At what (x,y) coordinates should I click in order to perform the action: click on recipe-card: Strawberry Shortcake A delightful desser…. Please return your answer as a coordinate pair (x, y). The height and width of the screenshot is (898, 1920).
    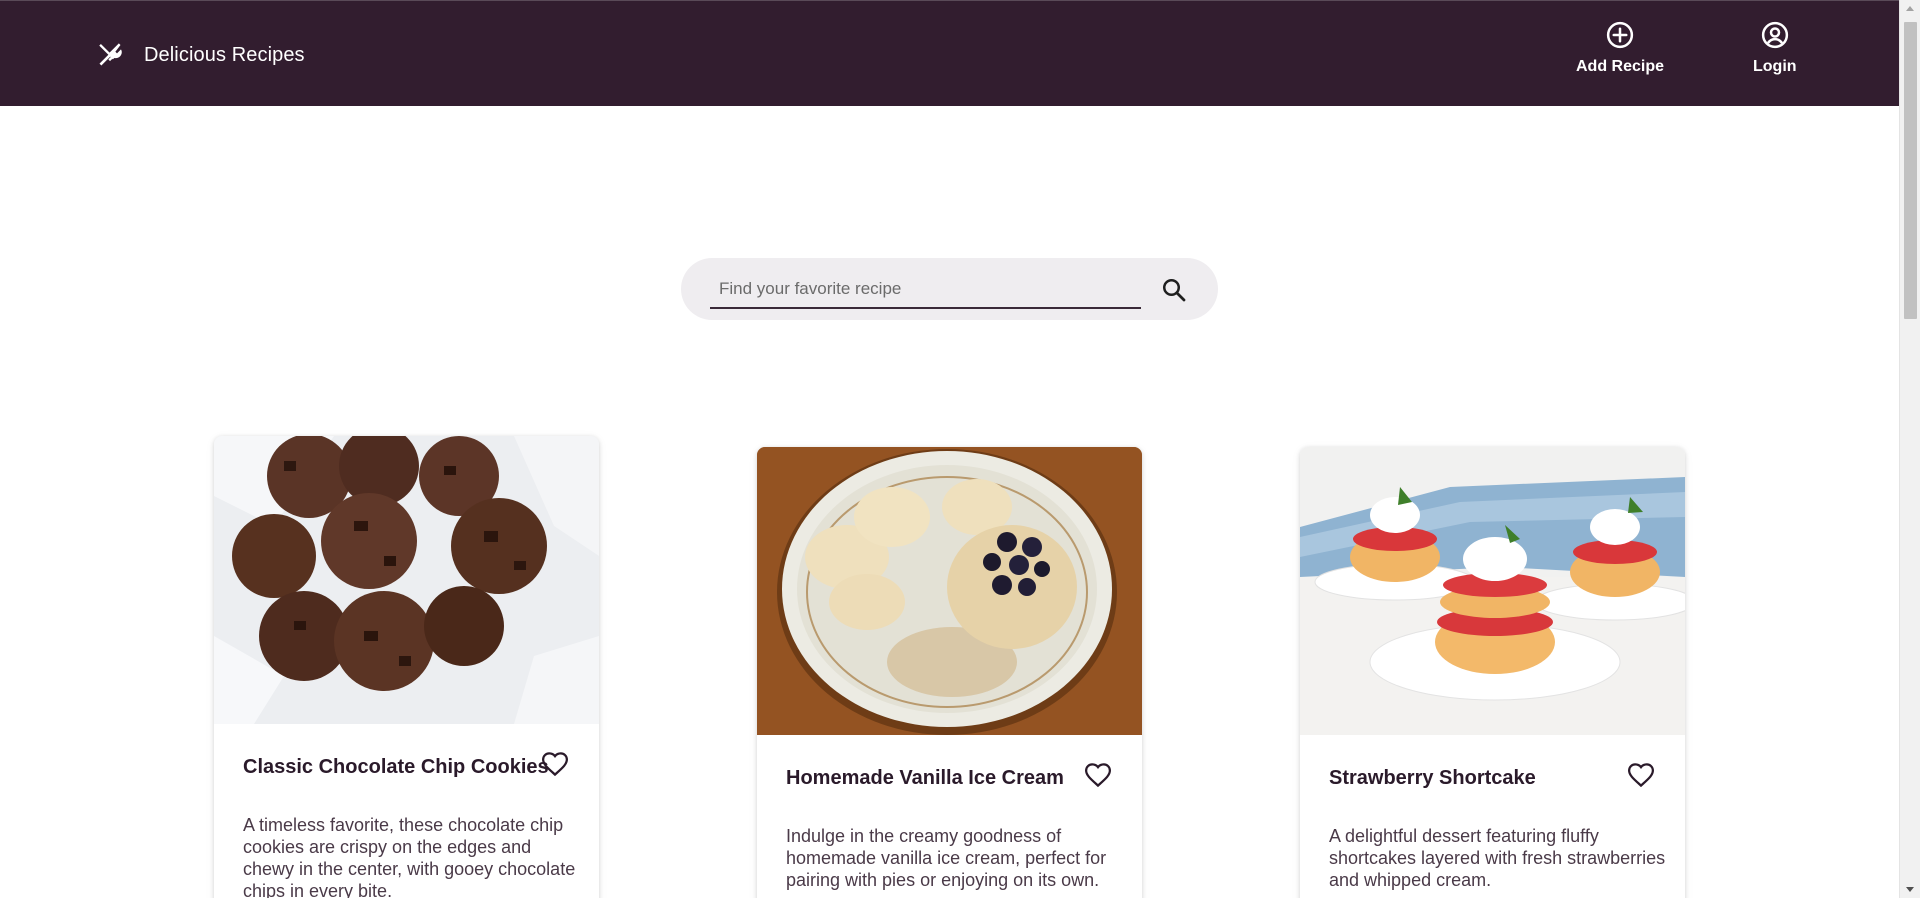
    Looking at the image, I should click on (1492, 672).